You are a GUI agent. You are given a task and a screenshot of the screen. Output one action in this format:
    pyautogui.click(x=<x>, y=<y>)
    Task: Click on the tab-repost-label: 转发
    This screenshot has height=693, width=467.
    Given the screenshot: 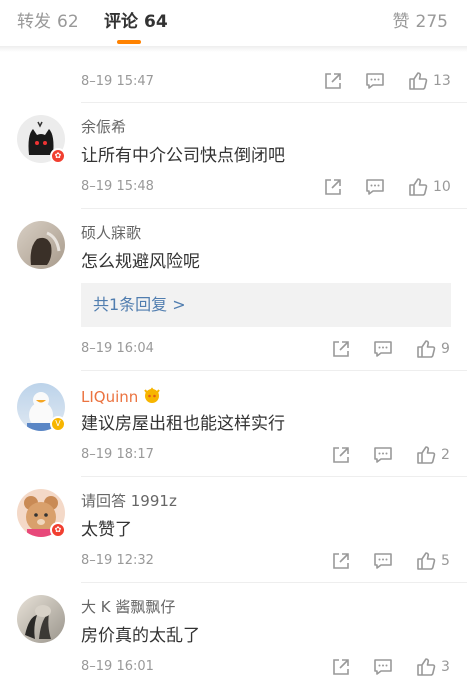 What is the action you would take?
    pyautogui.click(x=34, y=22)
    